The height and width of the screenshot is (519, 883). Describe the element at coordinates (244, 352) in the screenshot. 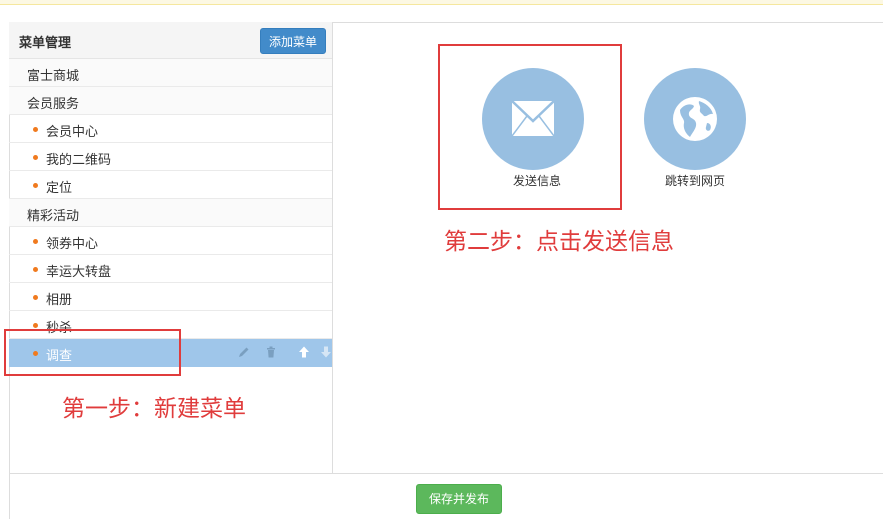

I see `edit-icon` at that location.